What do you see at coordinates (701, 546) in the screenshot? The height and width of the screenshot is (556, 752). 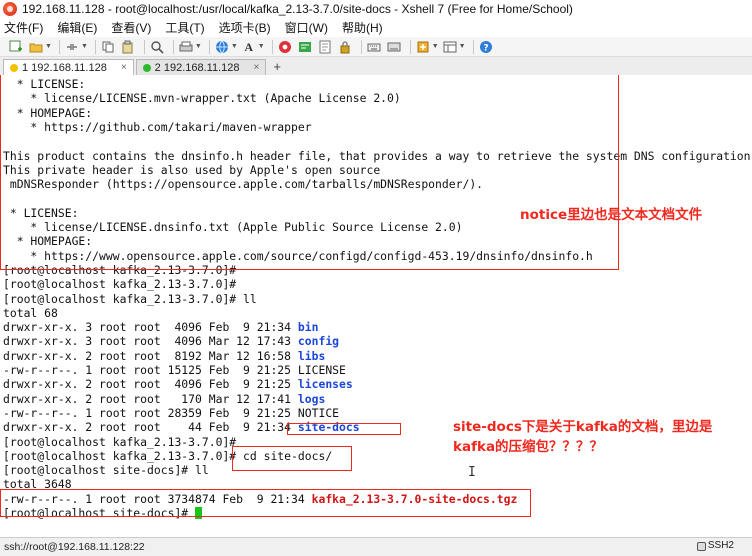 I see `secure-lock-icon` at bounding box center [701, 546].